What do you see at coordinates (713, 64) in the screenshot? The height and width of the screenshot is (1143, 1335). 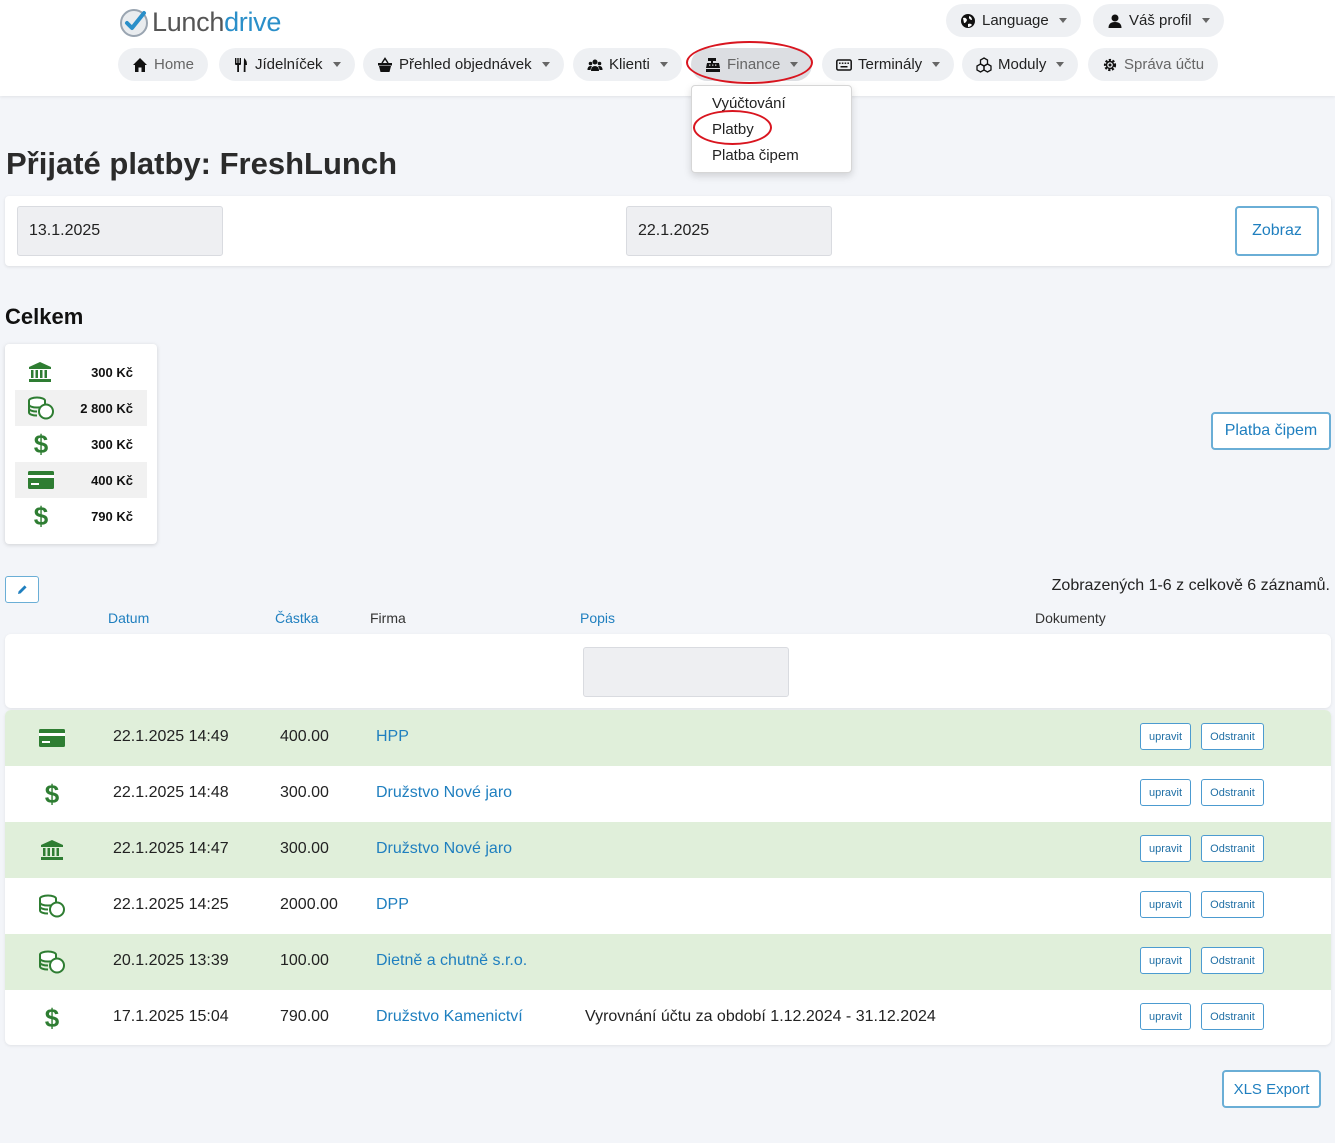 I see `cash-register-icon` at bounding box center [713, 64].